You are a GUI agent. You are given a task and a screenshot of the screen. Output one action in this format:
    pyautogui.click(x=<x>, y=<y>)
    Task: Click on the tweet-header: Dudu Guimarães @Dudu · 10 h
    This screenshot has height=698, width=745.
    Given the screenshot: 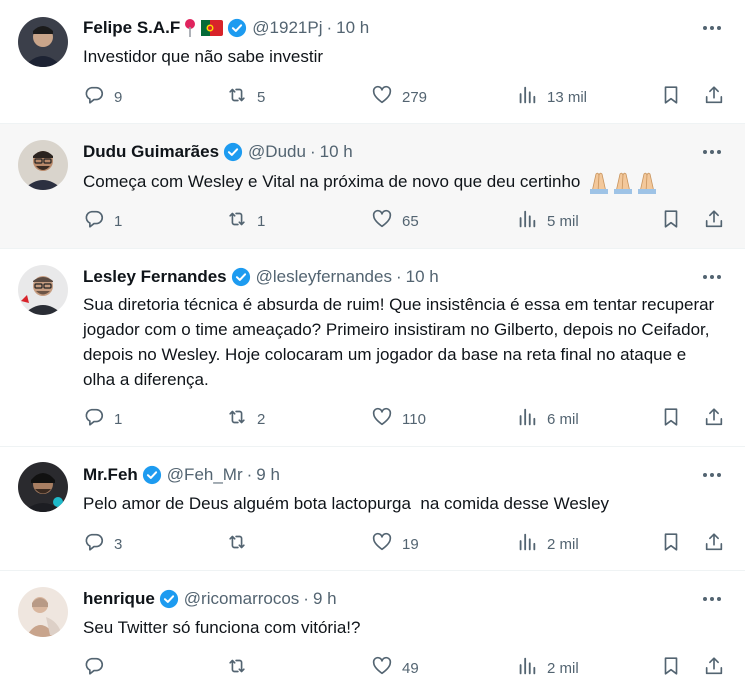 What is the action you would take?
    pyautogui.click(x=218, y=152)
    